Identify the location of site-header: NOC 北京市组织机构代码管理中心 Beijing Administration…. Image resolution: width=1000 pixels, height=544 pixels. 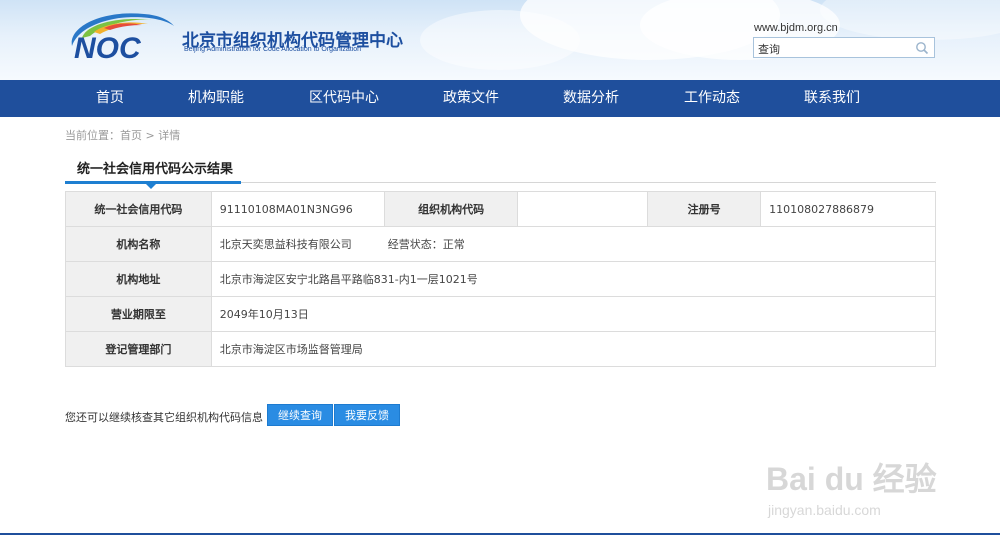
(500, 40).